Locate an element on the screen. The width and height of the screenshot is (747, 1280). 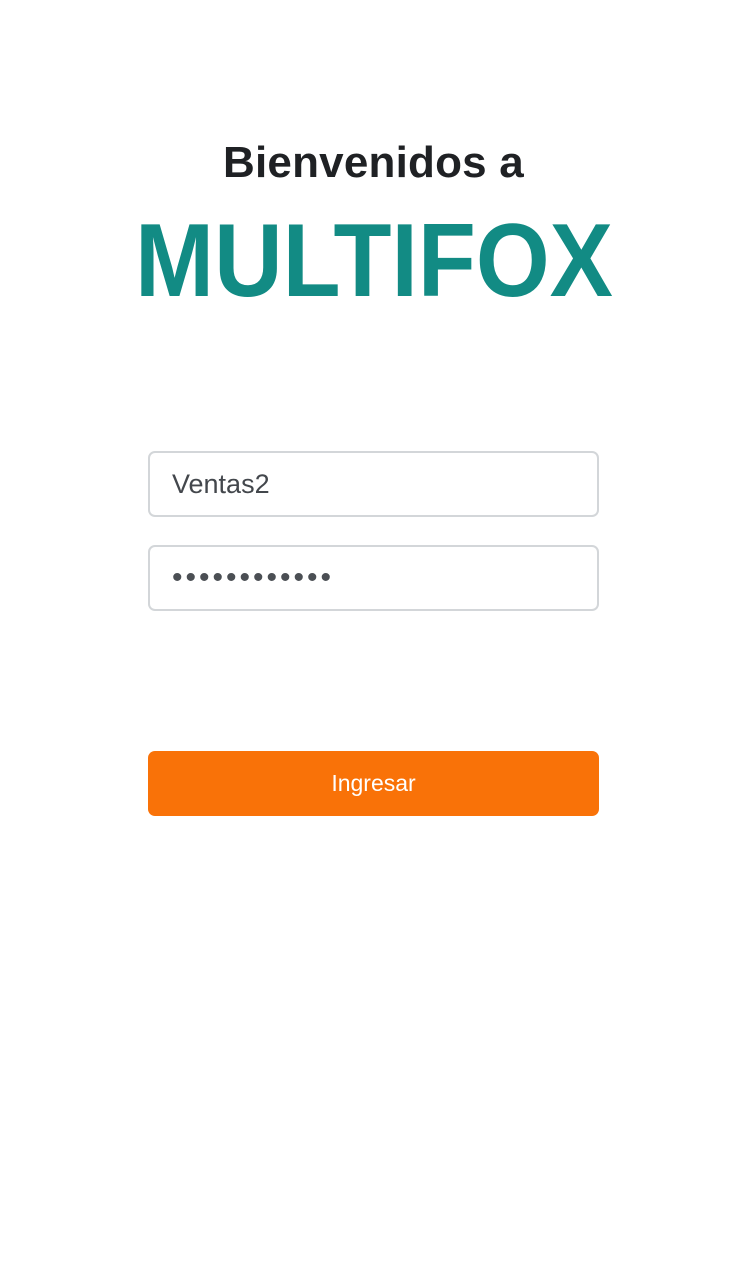
logo-wordmark: MULTIFOX is located at coordinates (374, 258).